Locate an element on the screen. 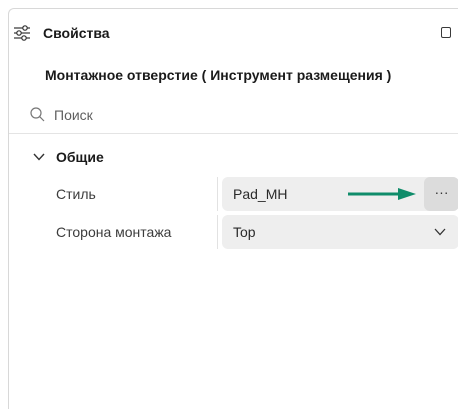  maximize-icon is located at coordinates (446, 32).